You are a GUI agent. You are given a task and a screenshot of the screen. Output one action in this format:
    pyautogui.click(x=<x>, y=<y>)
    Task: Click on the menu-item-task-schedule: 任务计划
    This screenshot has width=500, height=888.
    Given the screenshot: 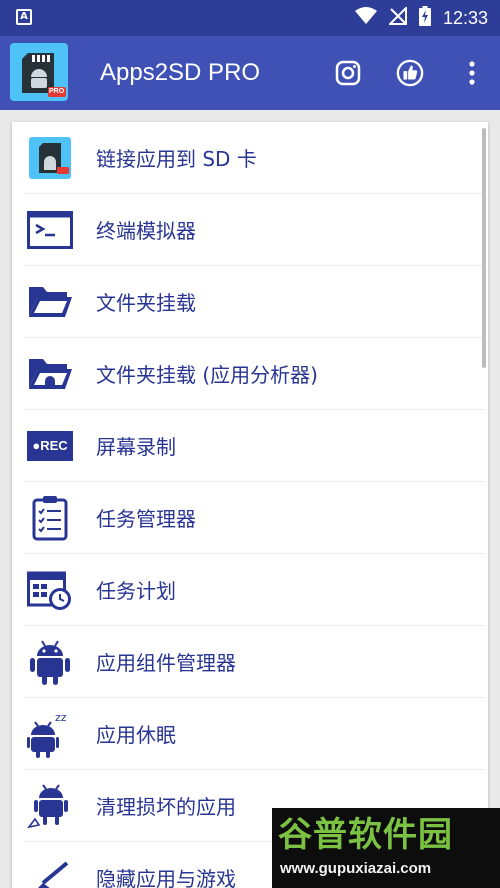 What is the action you would take?
    pyautogui.click(x=255, y=590)
    